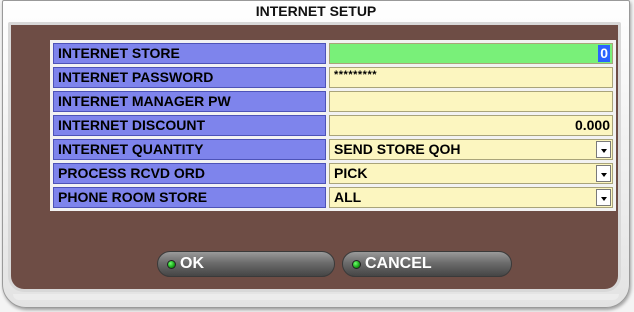 The width and height of the screenshot is (634, 312). What do you see at coordinates (397, 149) in the screenshot?
I see `internet-quantity-value: SEND STORE QOH` at bounding box center [397, 149].